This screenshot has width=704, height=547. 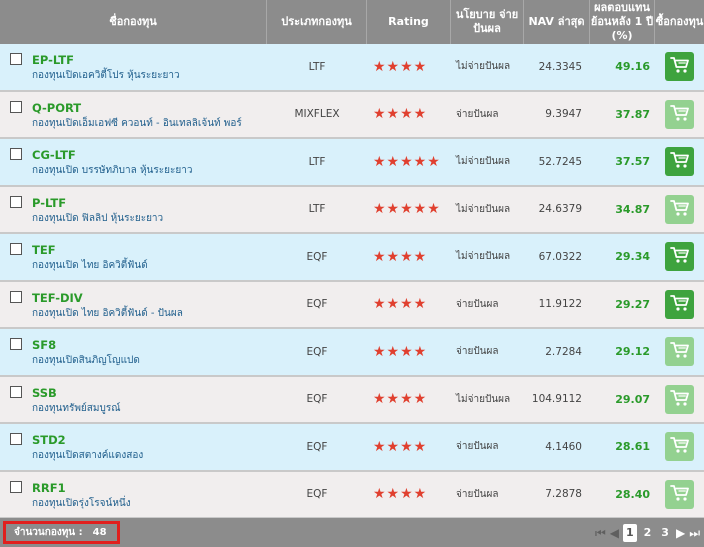 What do you see at coordinates (563, 351) in the screenshot?
I see `nav-value: 2.7284` at bounding box center [563, 351].